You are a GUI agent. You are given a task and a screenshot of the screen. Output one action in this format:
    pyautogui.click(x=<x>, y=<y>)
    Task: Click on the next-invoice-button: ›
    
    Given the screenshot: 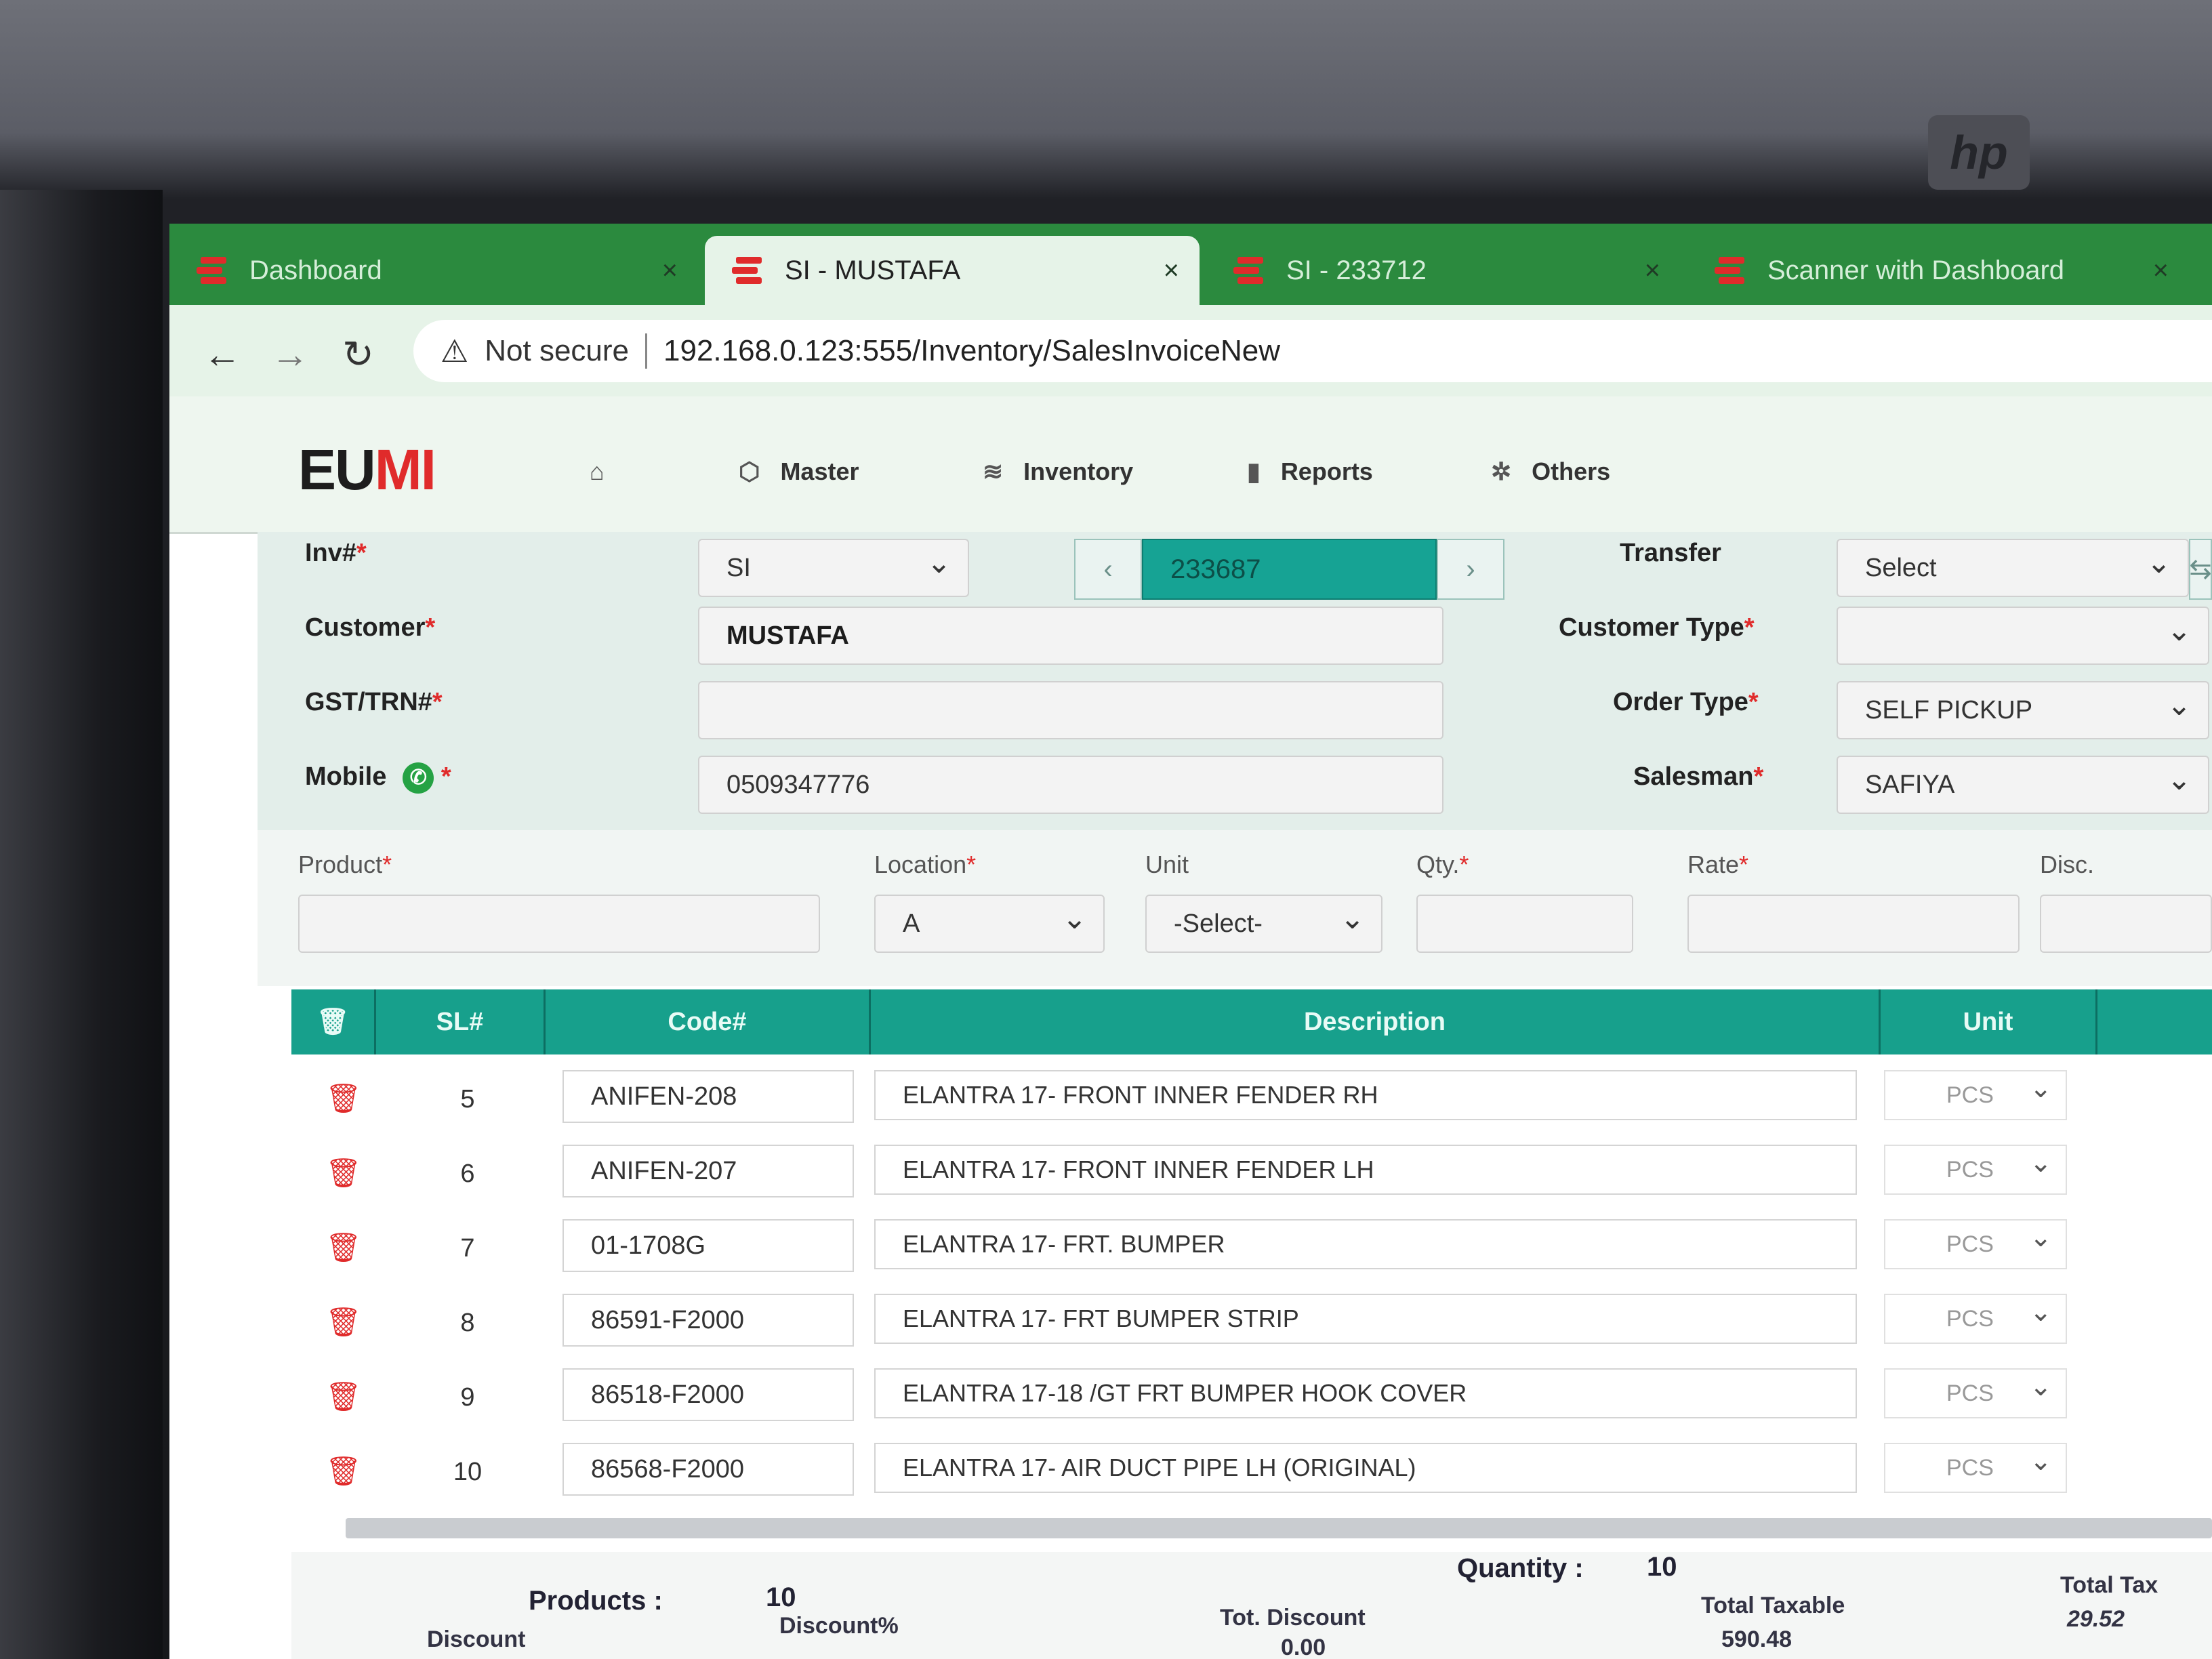 What is the action you would take?
    pyautogui.click(x=1470, y=570)
    